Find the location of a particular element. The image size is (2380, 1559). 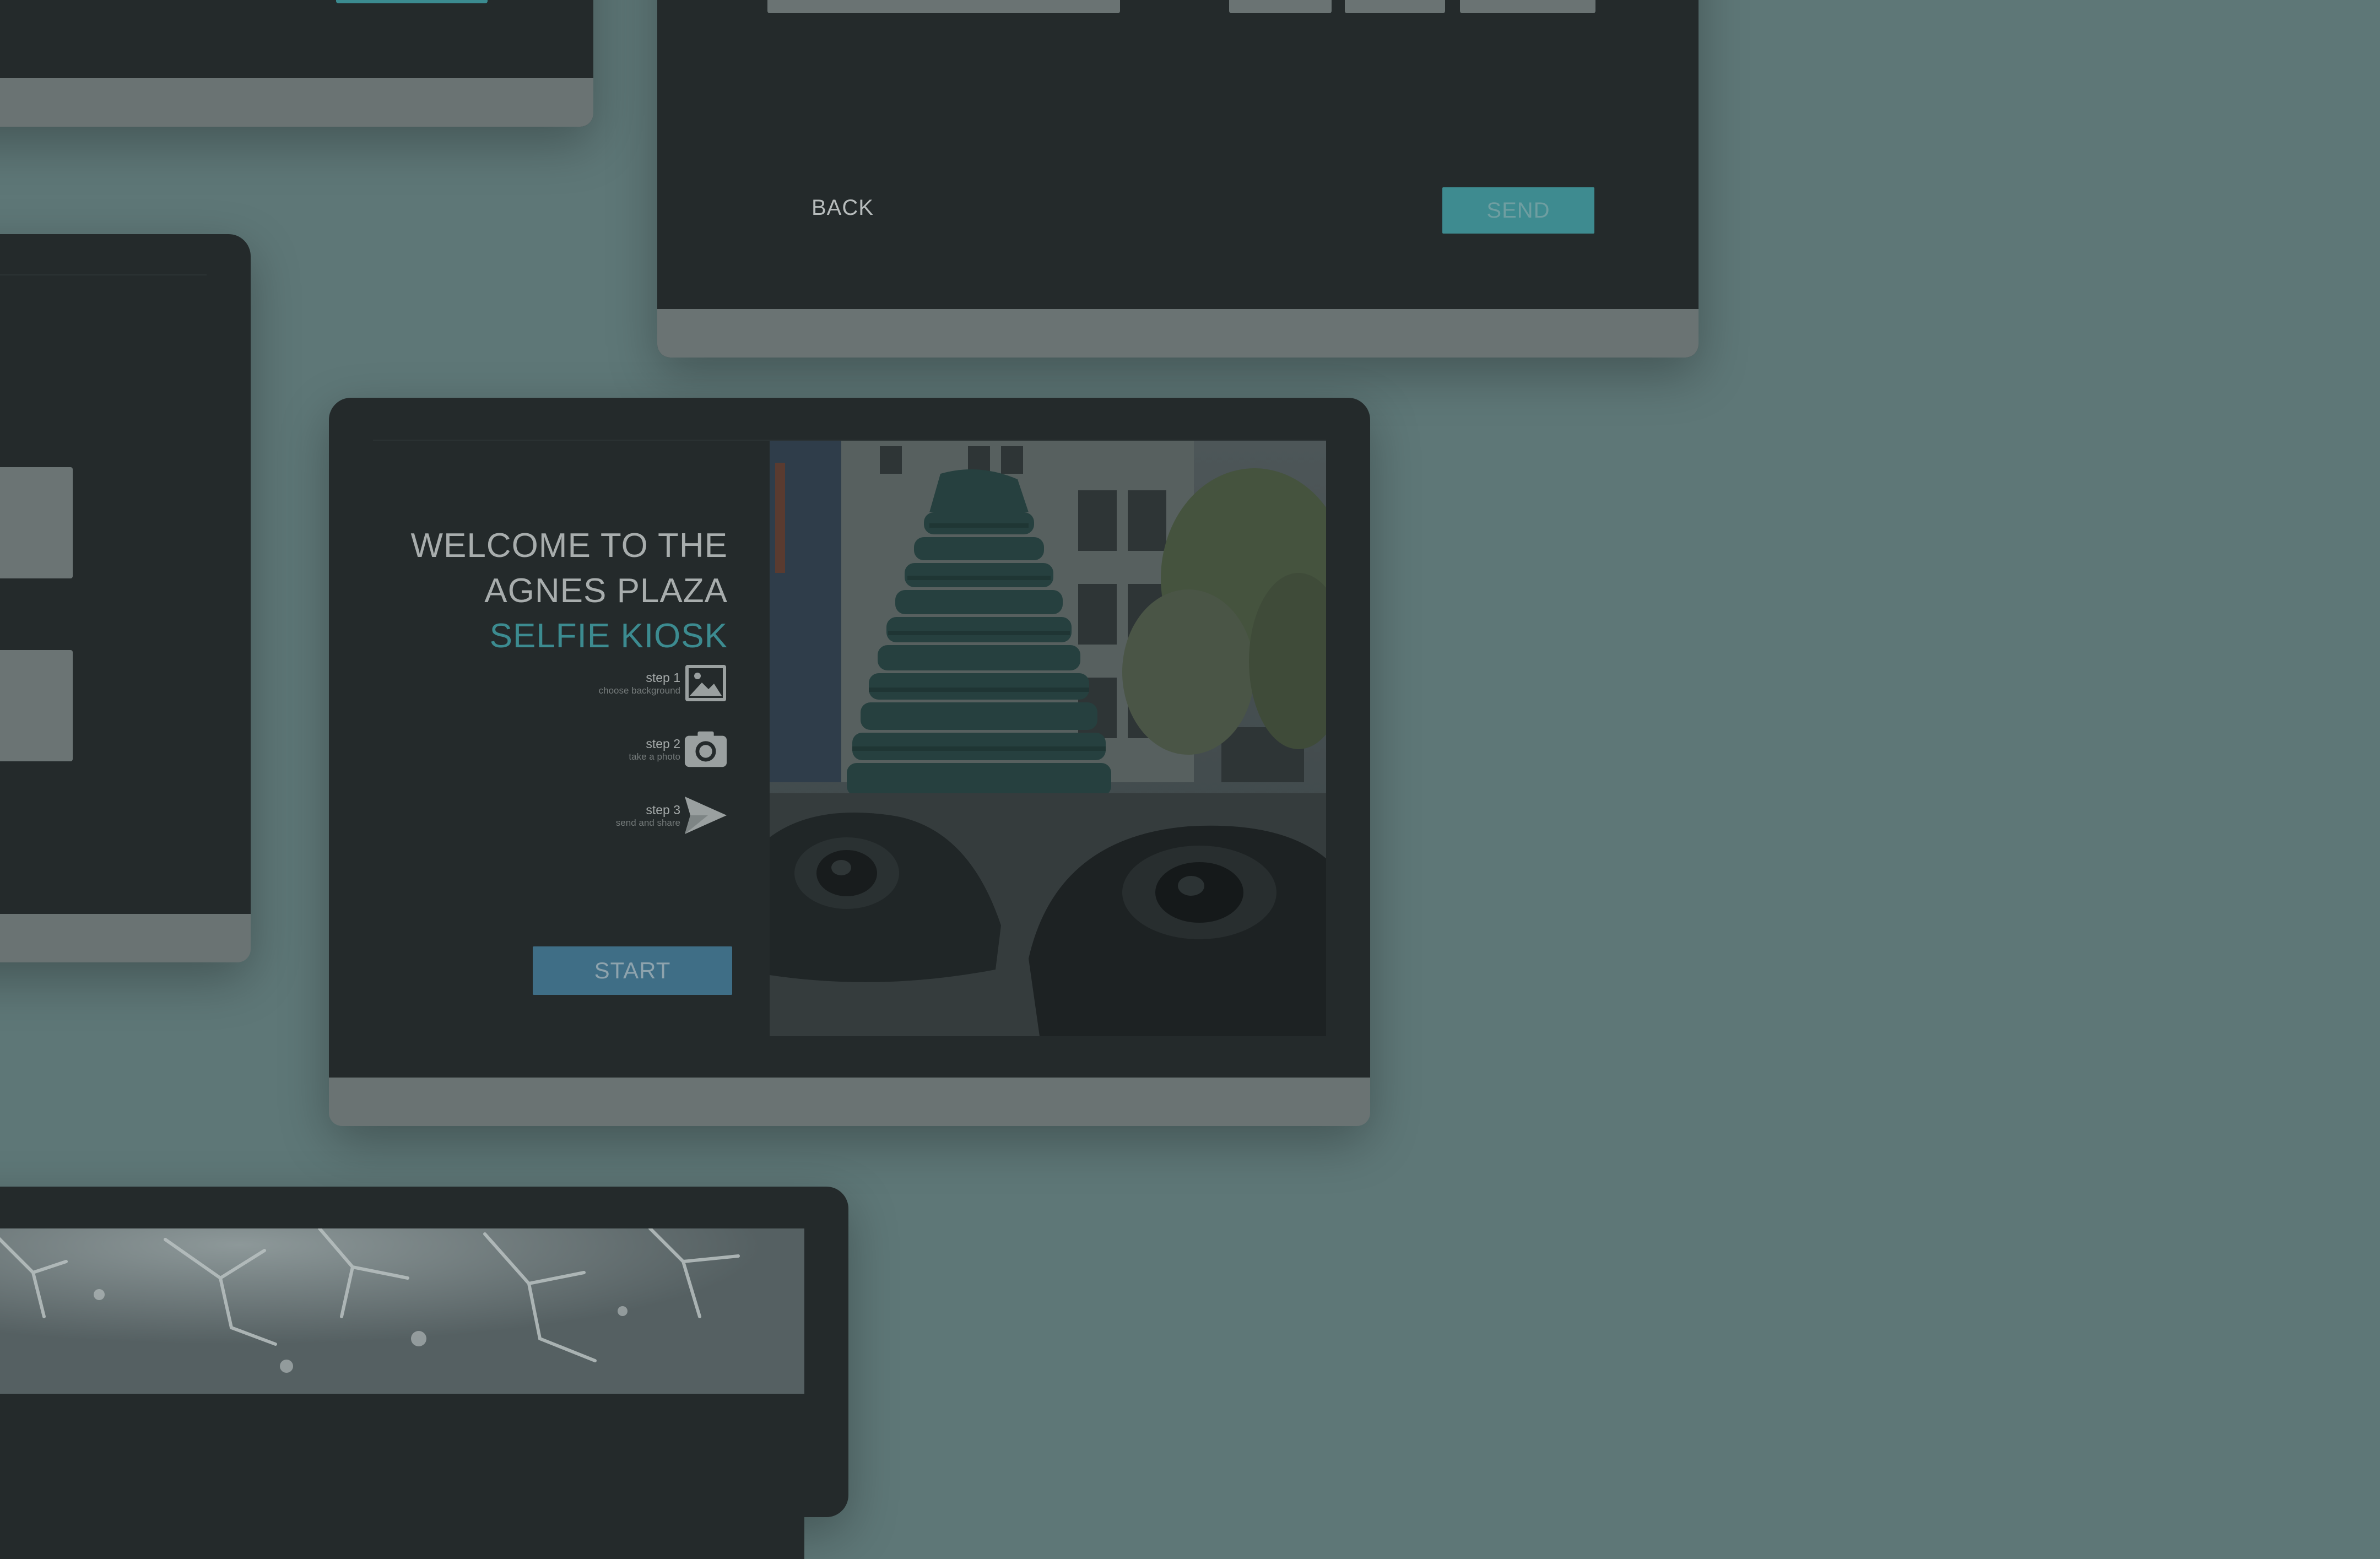

partial-teal-button is located at coordinates (412, 1).